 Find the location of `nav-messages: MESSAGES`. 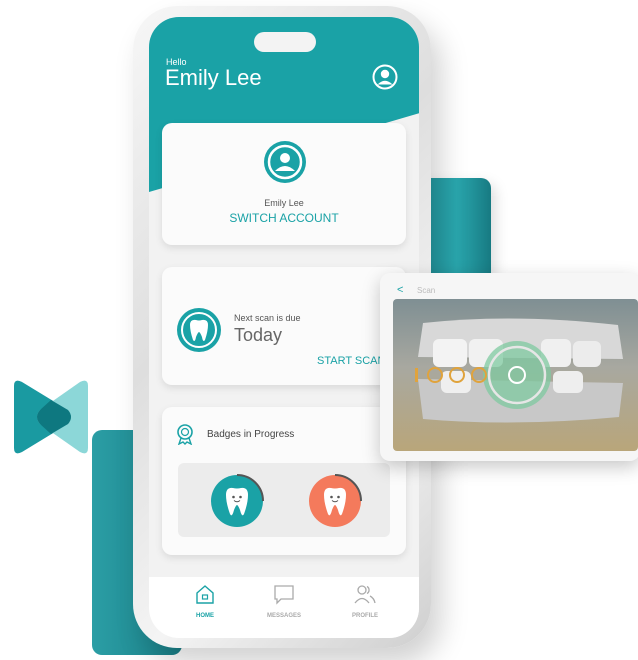

nav-messages: MESSAGES is located at coordinates (284, 601).